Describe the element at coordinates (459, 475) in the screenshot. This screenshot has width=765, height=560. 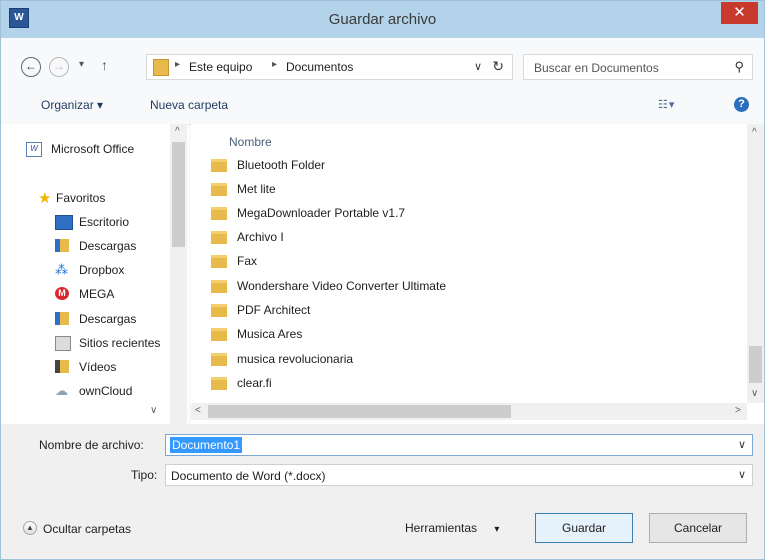
I see `file-type-select: Documento de Word (*.docx) ∨` at that location.